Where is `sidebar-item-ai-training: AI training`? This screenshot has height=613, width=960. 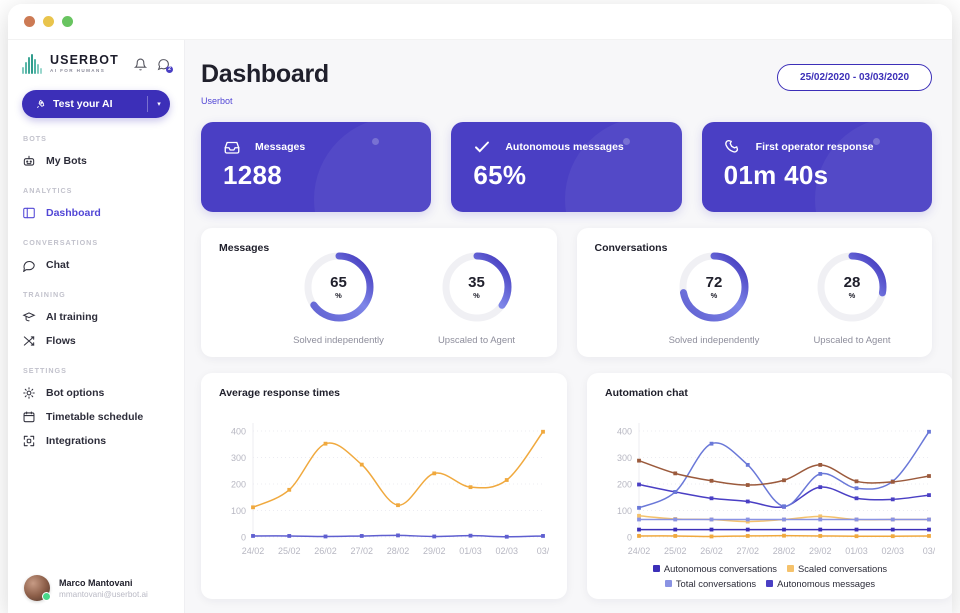 sidebar-item-ai-training: AI training is located at coordinates (96, 317).